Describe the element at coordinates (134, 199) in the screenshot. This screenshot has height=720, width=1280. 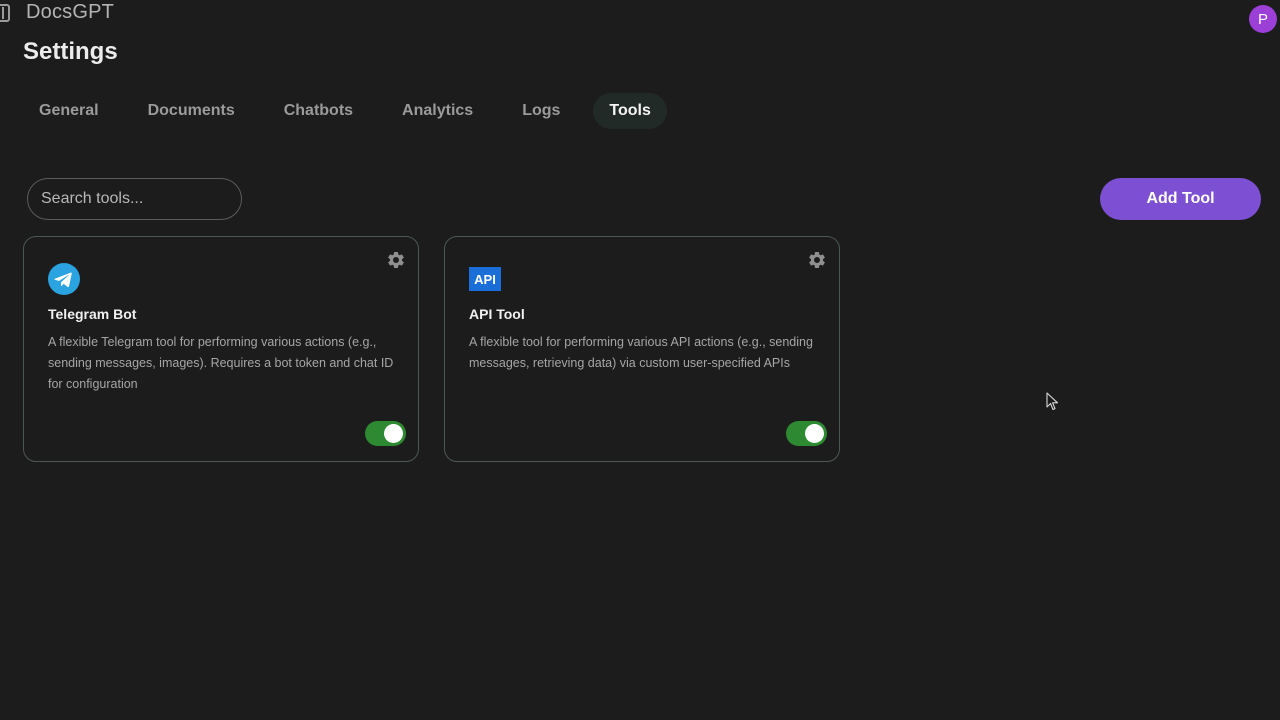
I see `search-input` at that location.